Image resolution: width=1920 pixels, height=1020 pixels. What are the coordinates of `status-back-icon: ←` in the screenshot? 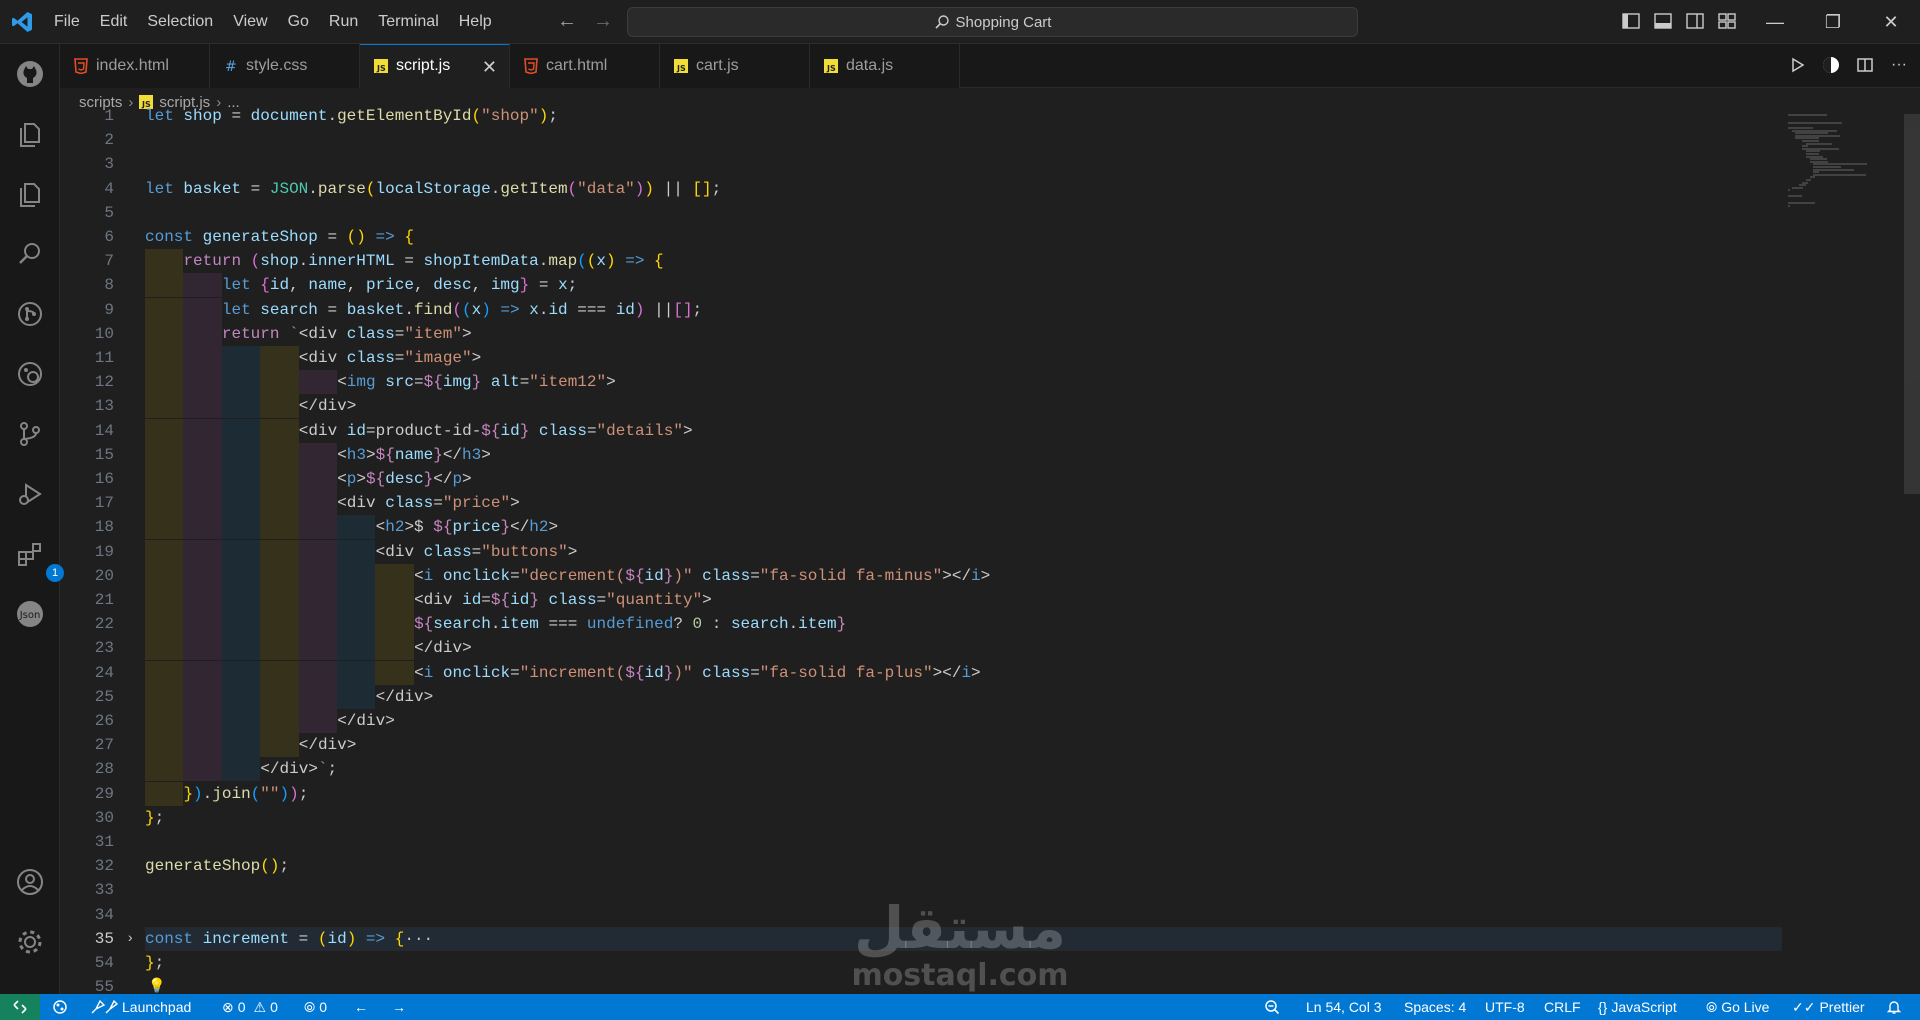 It's located at (361, 1007).